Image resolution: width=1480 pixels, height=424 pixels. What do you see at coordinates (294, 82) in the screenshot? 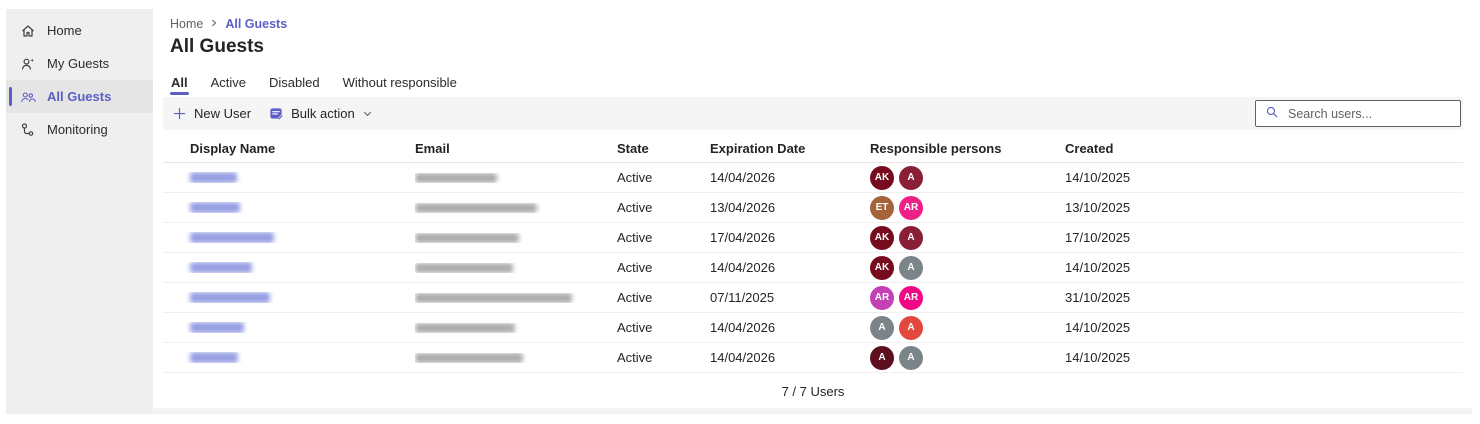
I see `tab-disabled: Disabled` at bounding box center [294, 82].